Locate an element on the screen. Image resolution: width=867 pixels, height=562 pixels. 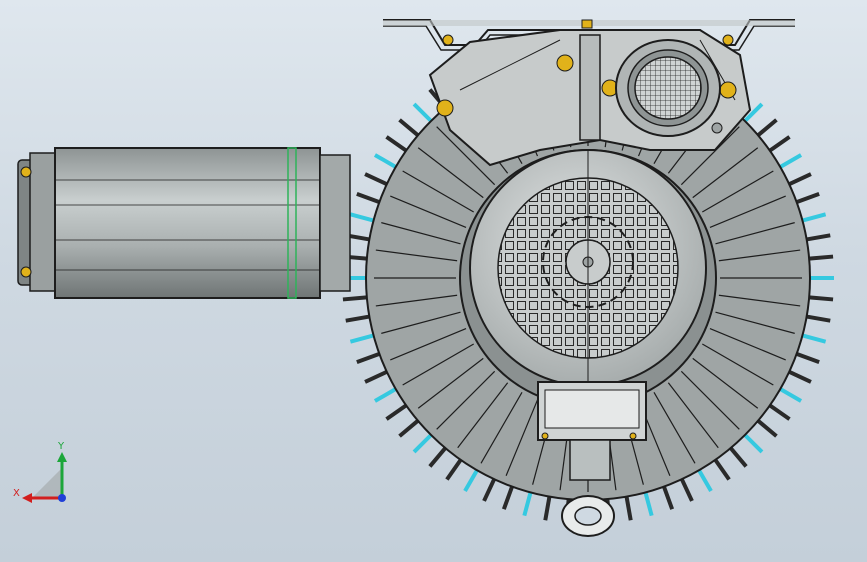
bracket-bolt-left is located at coordinates (448, 40).